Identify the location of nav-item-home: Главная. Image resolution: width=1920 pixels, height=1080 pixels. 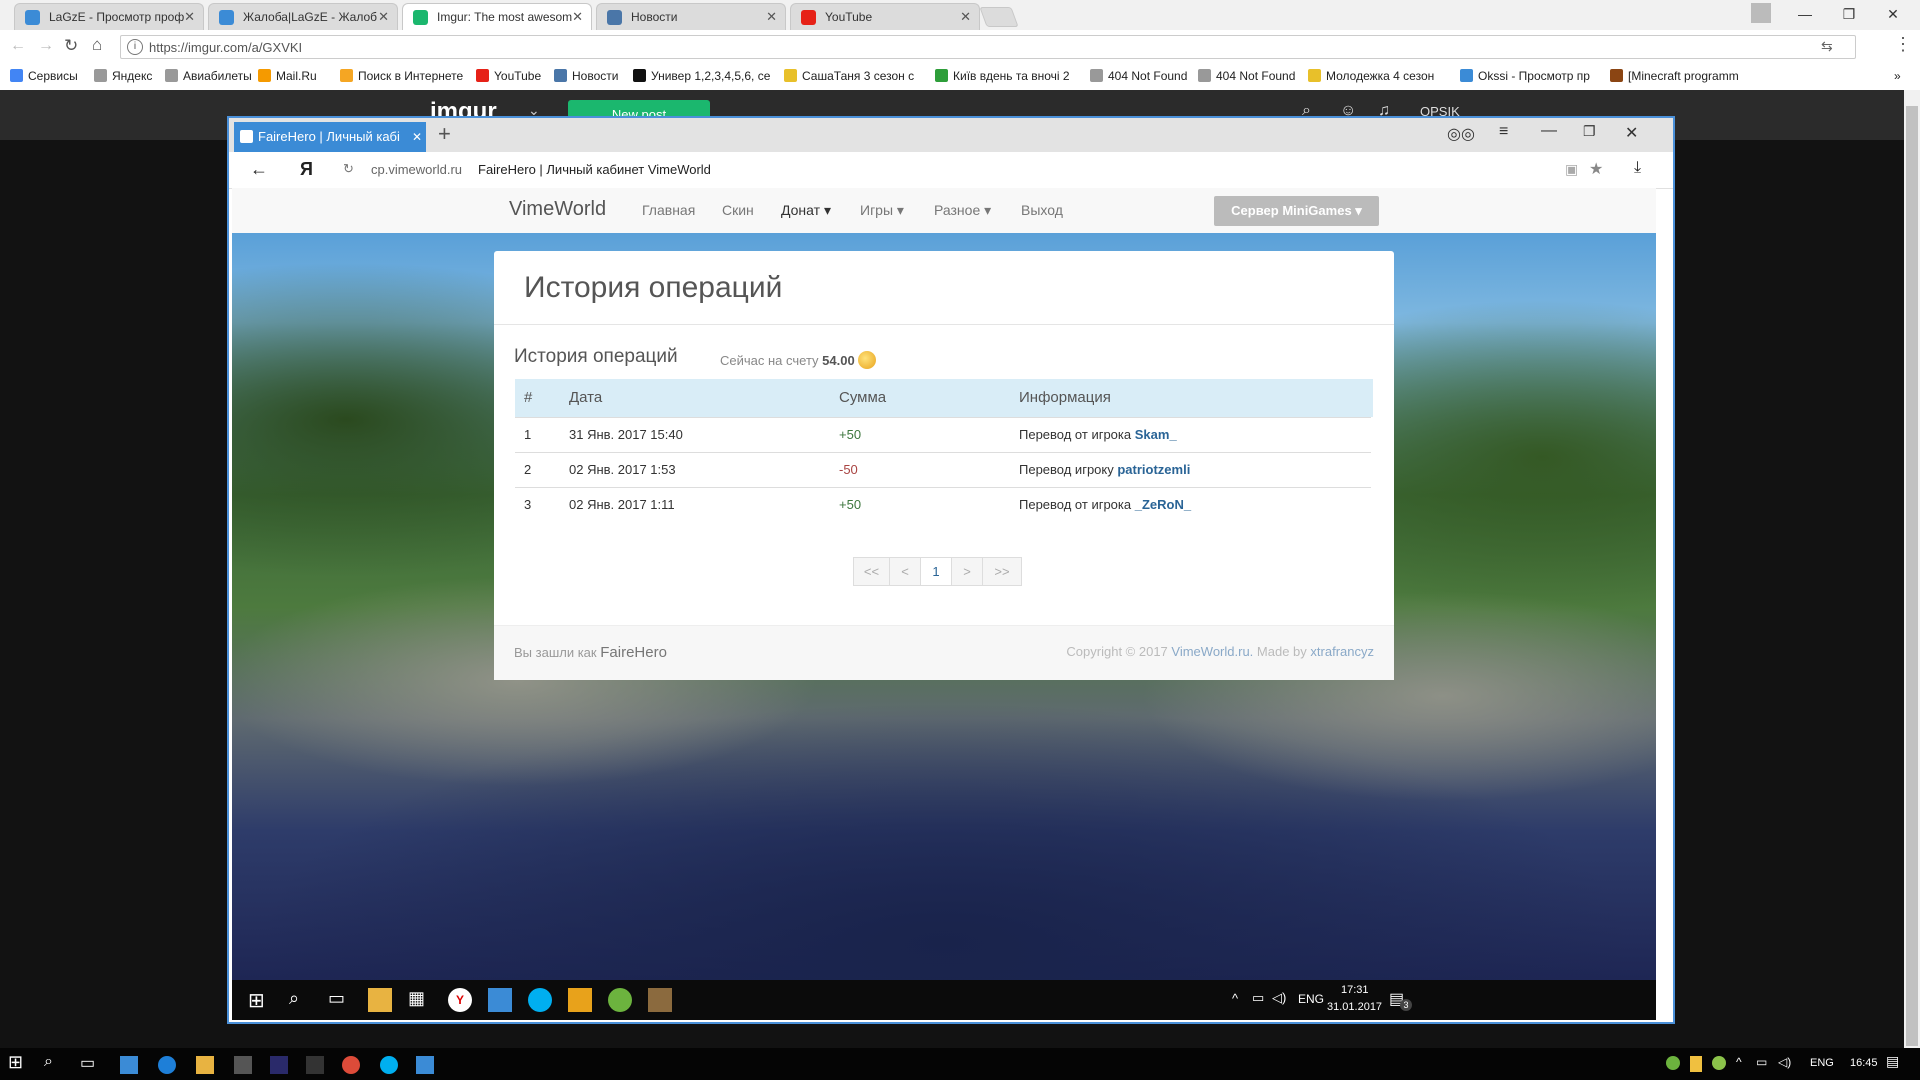
(668, 210).